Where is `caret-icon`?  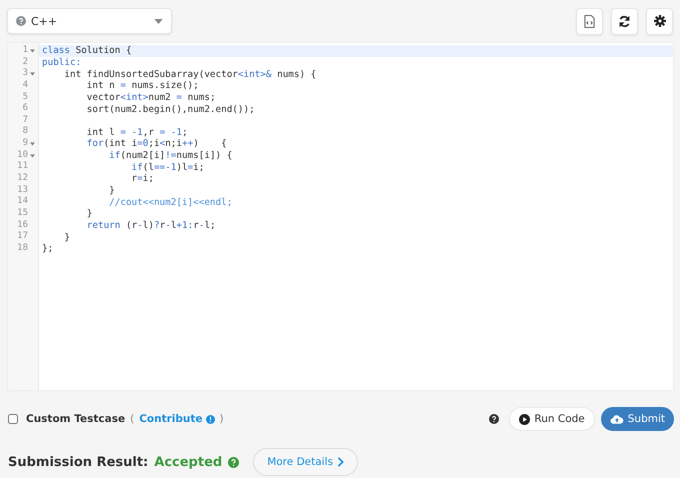
caret-icon is located at coordinates (158, 21).